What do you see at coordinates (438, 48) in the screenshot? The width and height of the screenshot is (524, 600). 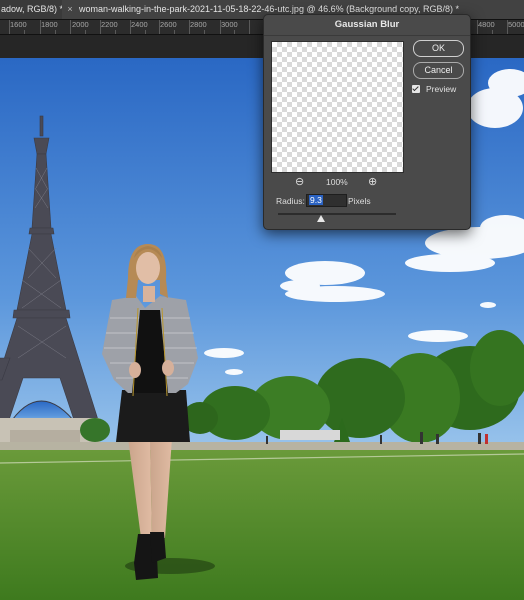 I see `ok-button: OK` at bounding box center [438, 48].